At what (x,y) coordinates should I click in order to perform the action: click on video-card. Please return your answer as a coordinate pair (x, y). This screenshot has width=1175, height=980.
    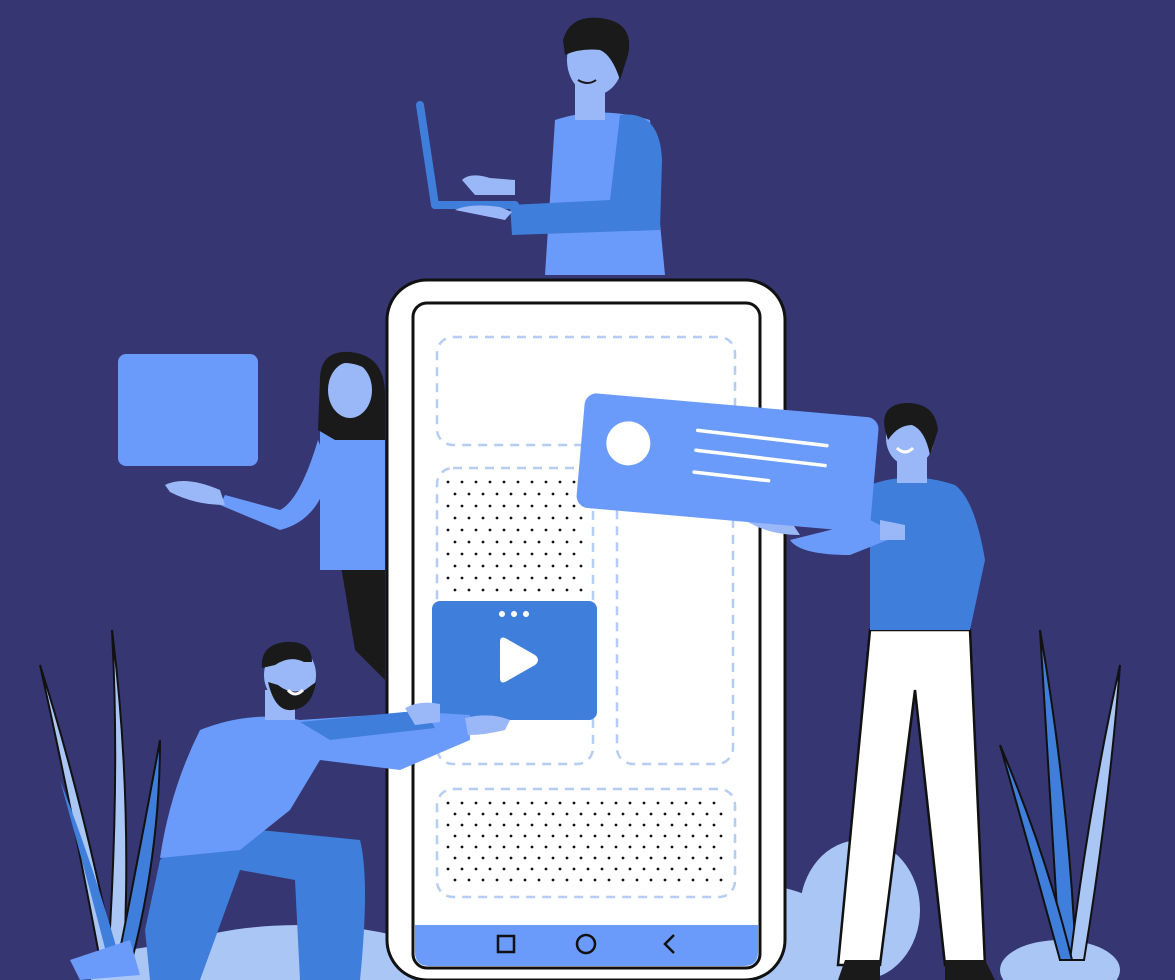
    Looking at the image, I should click on (514, 660).